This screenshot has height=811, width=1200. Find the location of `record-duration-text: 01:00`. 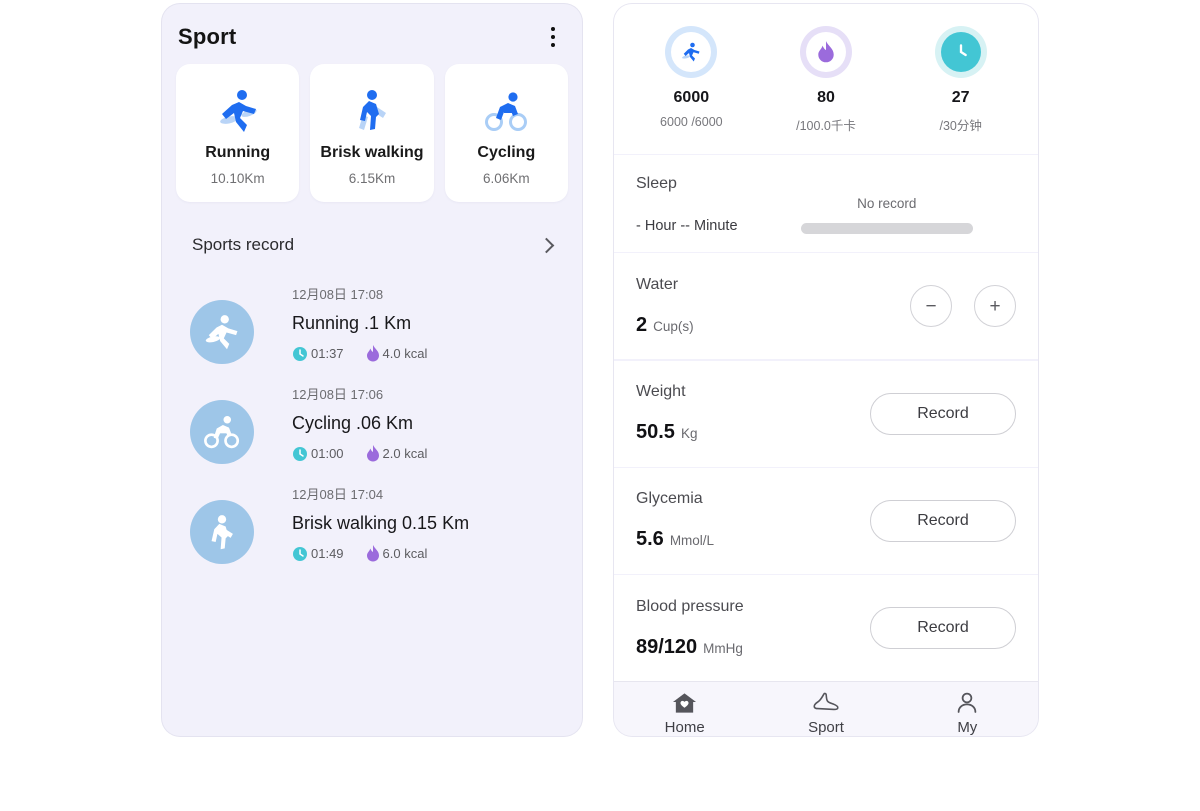

record-duration-text: 01:00 is located at coordinates (327, 454).